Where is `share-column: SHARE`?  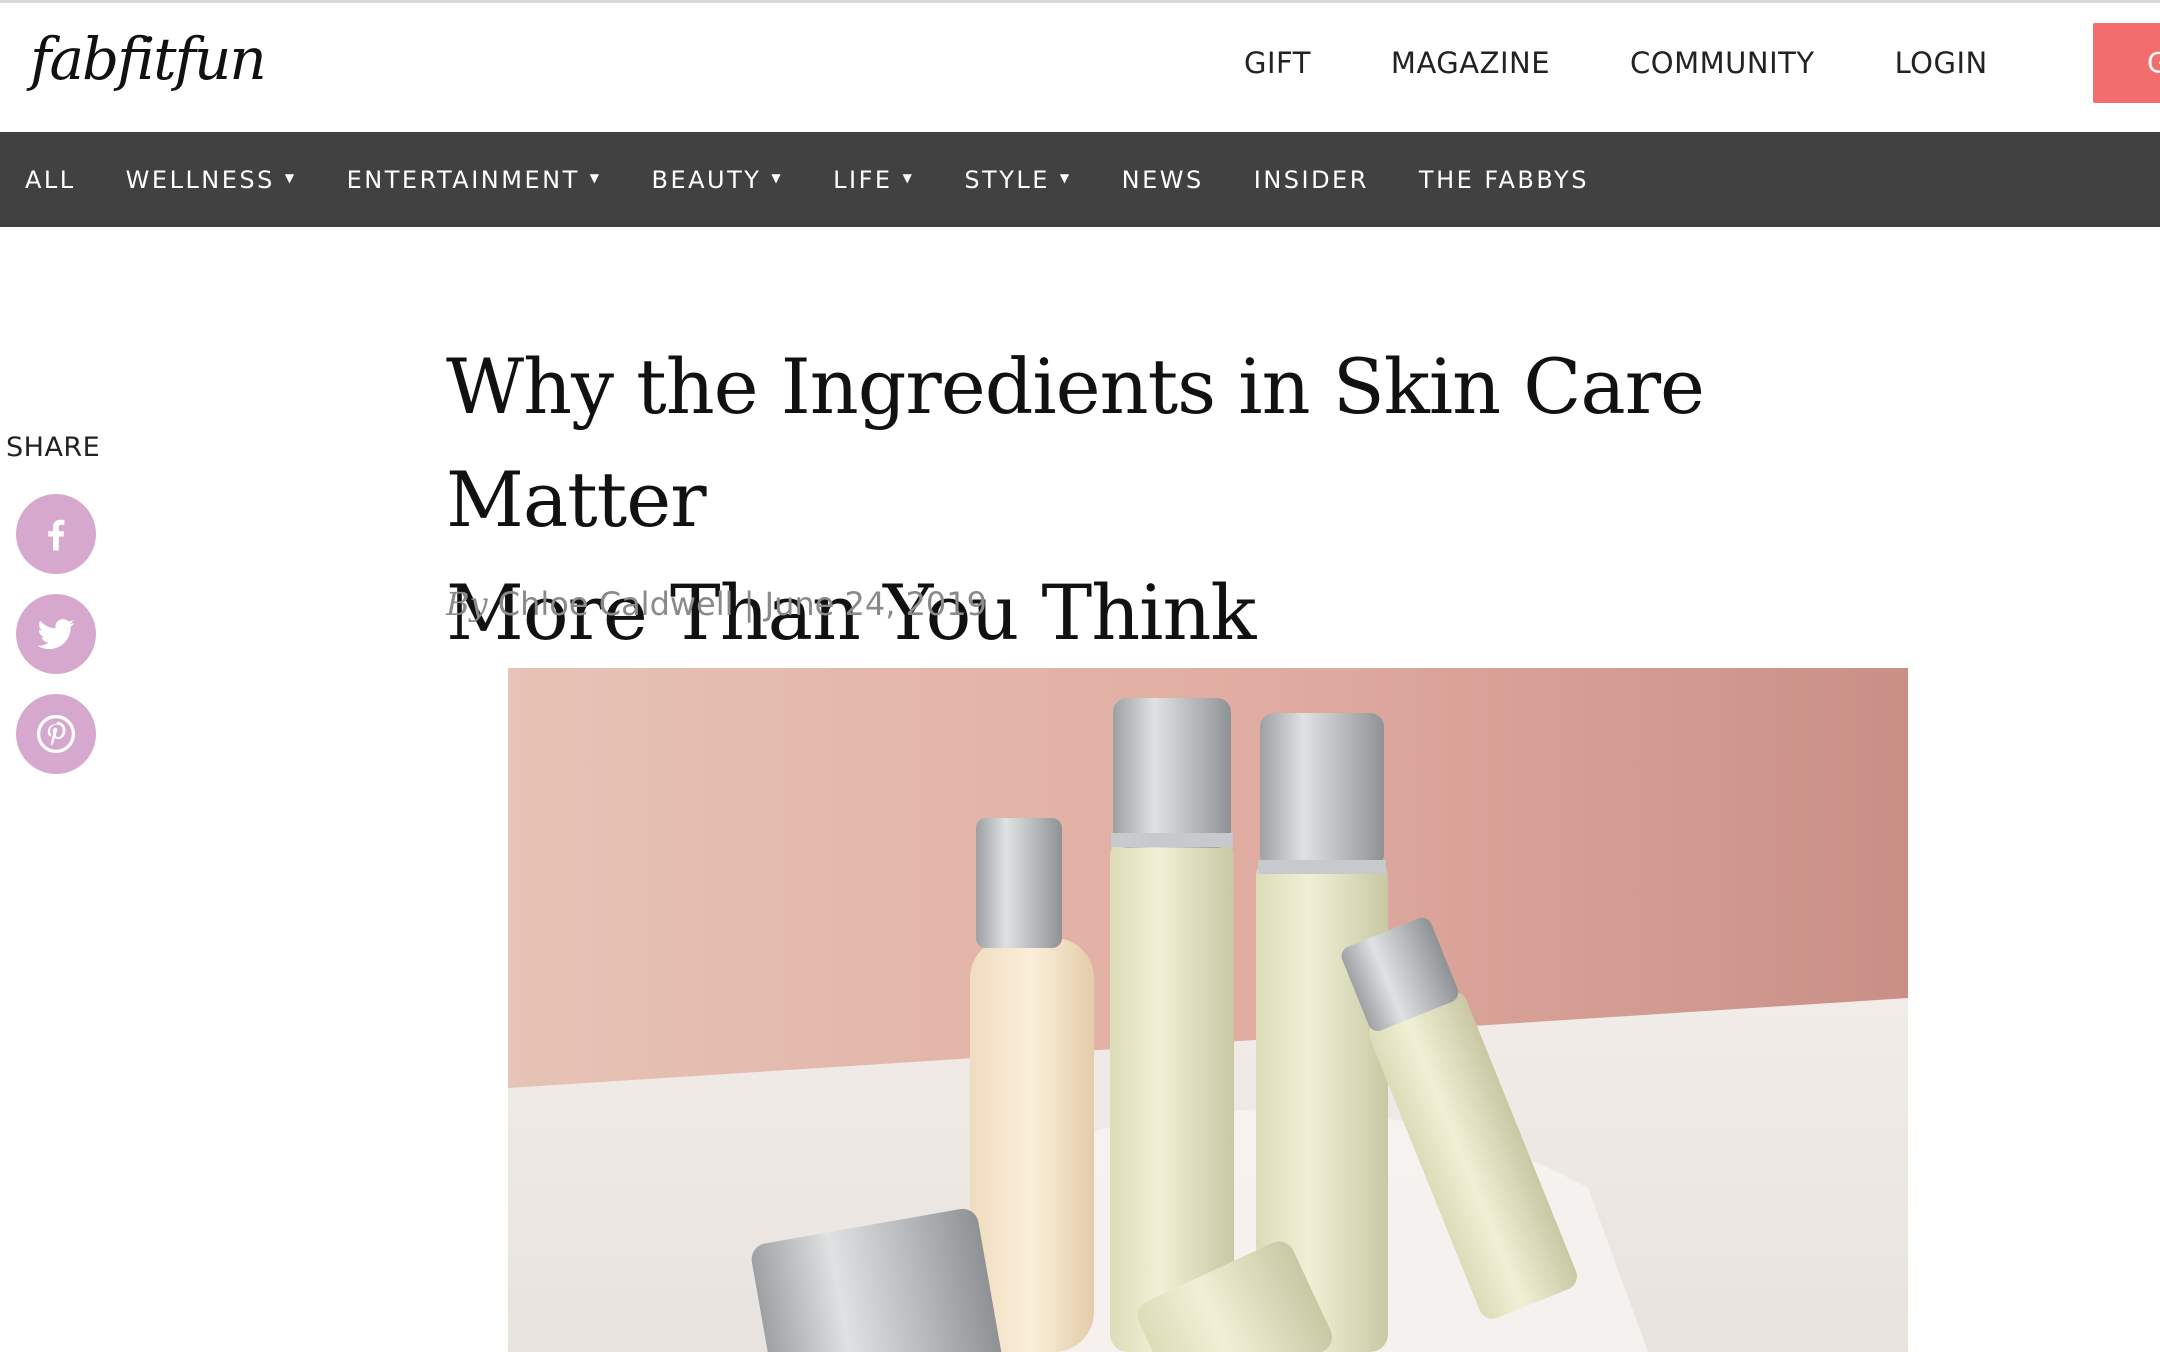
share-column: SHARE is located at coordinates (56, 603).